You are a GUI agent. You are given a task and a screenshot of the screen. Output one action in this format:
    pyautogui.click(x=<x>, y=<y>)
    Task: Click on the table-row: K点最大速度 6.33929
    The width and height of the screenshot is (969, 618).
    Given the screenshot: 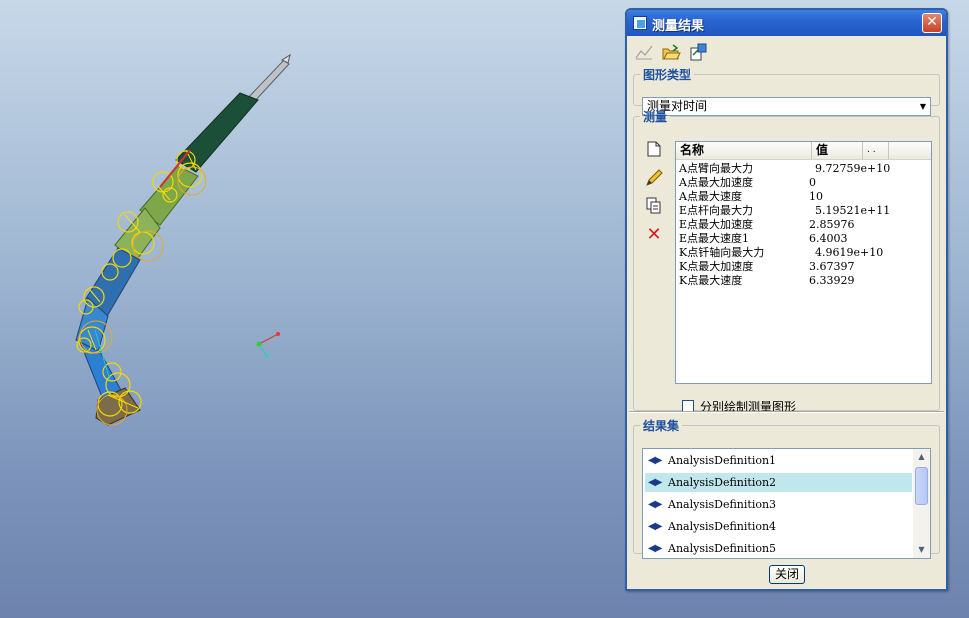 What is the action you would take?
    pyautogui.click(x=803, y=281)
    